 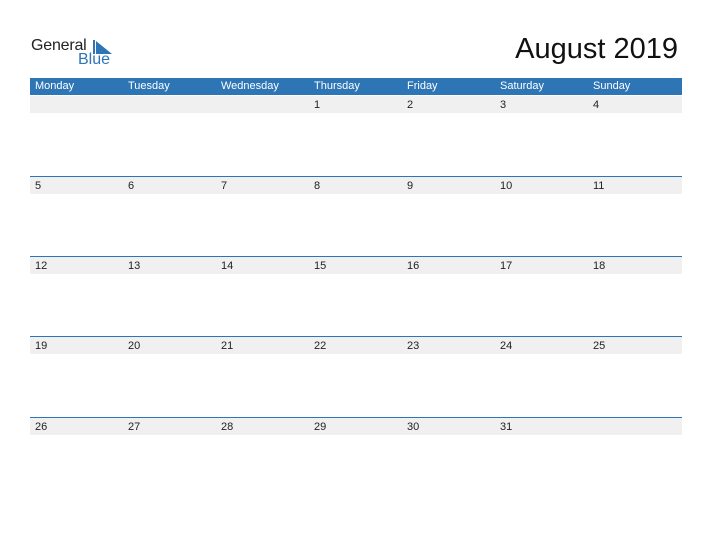 I want to click on date-cell: 1, so click(x=317, y=105).